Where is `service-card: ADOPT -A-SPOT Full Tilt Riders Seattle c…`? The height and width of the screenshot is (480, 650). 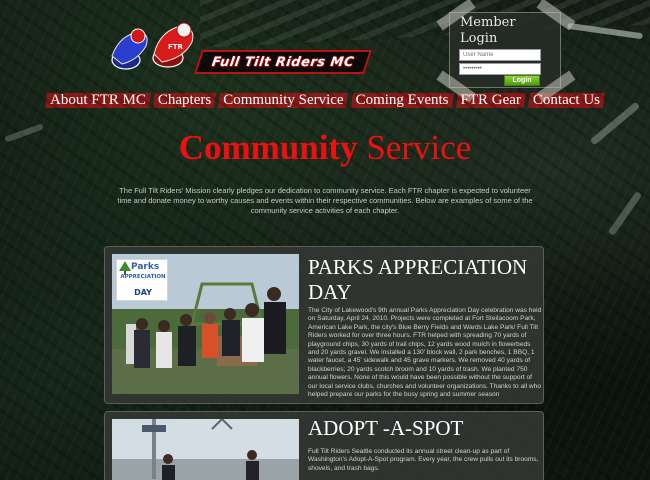 service-card: ADOPT -A-SPOT Full Tilt Riders Seattle c… is located at coordinates (324, 445).